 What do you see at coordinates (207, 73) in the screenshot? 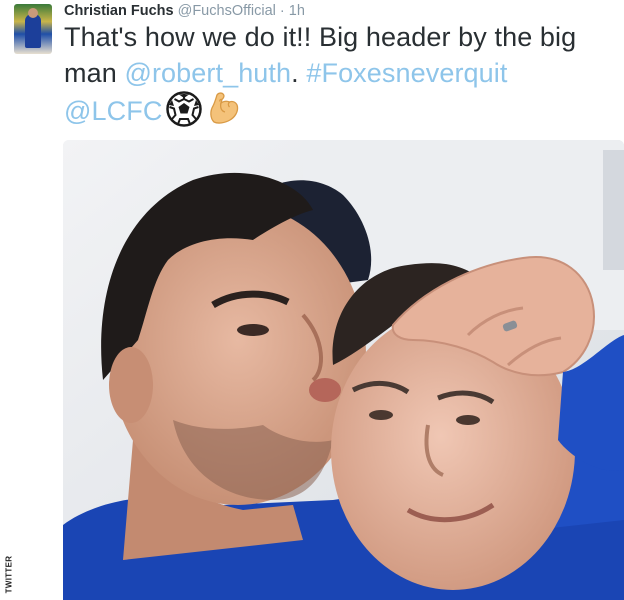
I see `mention-robert-huth: @robert_huth` at bounding box center [207, 73].